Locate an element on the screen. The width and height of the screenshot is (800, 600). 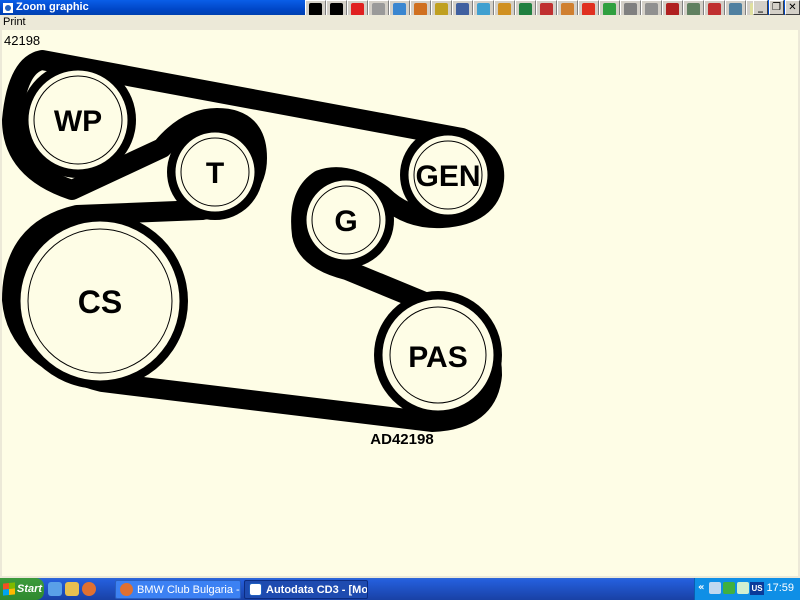
firefox-quicklaunch-icon is located at coordinates (89, 589).